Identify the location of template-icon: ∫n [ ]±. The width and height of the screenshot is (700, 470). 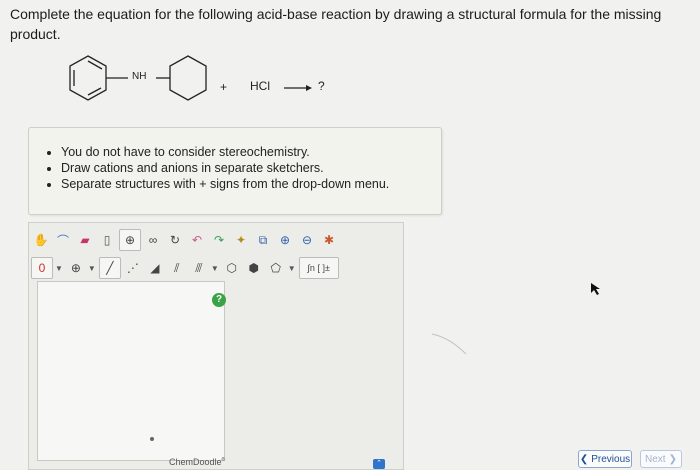
(318, 268).